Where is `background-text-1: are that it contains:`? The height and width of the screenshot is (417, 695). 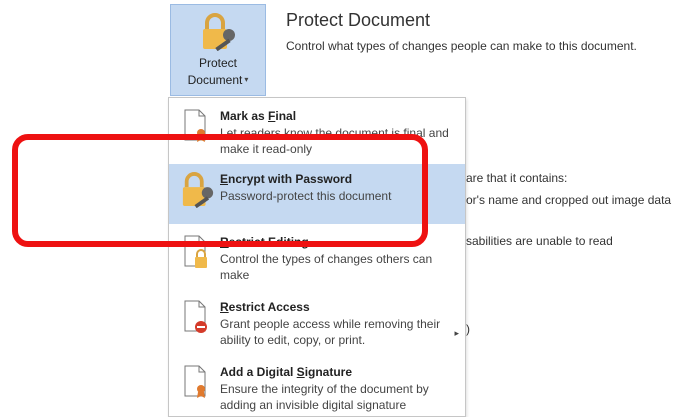
background-text-1: are that it contains: is located at coordinates (517, 178).